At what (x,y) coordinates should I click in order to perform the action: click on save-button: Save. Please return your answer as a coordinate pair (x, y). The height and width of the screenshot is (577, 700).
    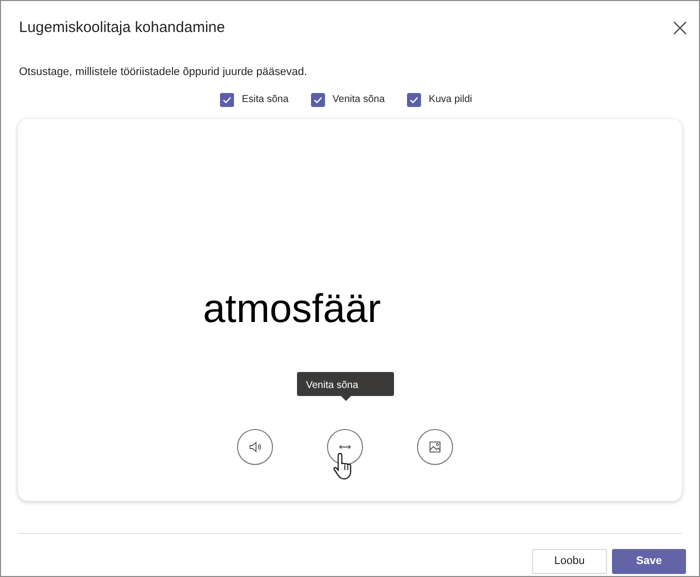
    Looking at the image, I should click on (649, 561).